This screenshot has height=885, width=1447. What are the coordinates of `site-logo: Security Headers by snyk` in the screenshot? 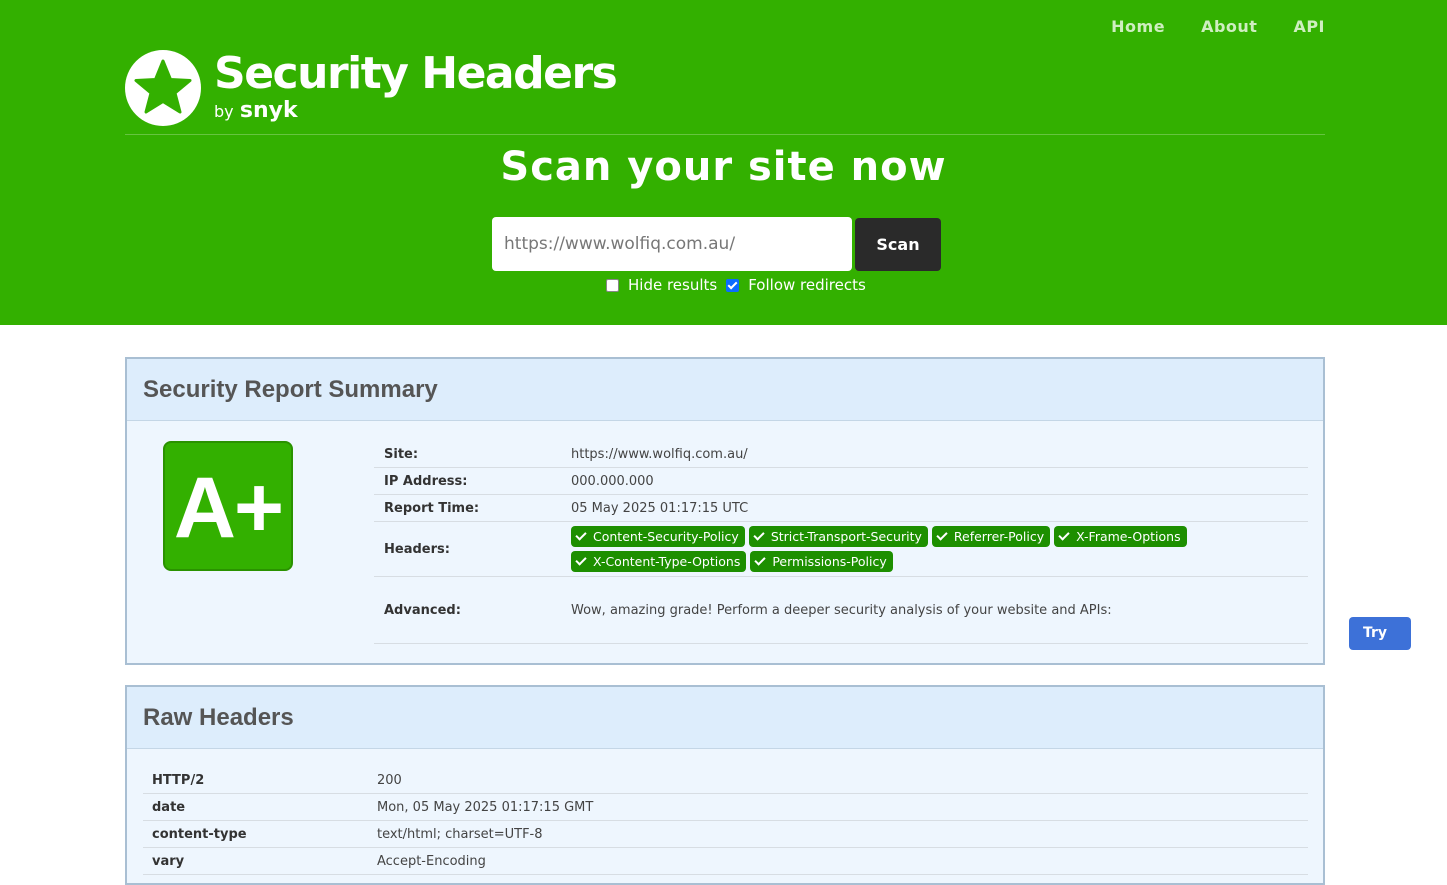 It's located at (371, 85).